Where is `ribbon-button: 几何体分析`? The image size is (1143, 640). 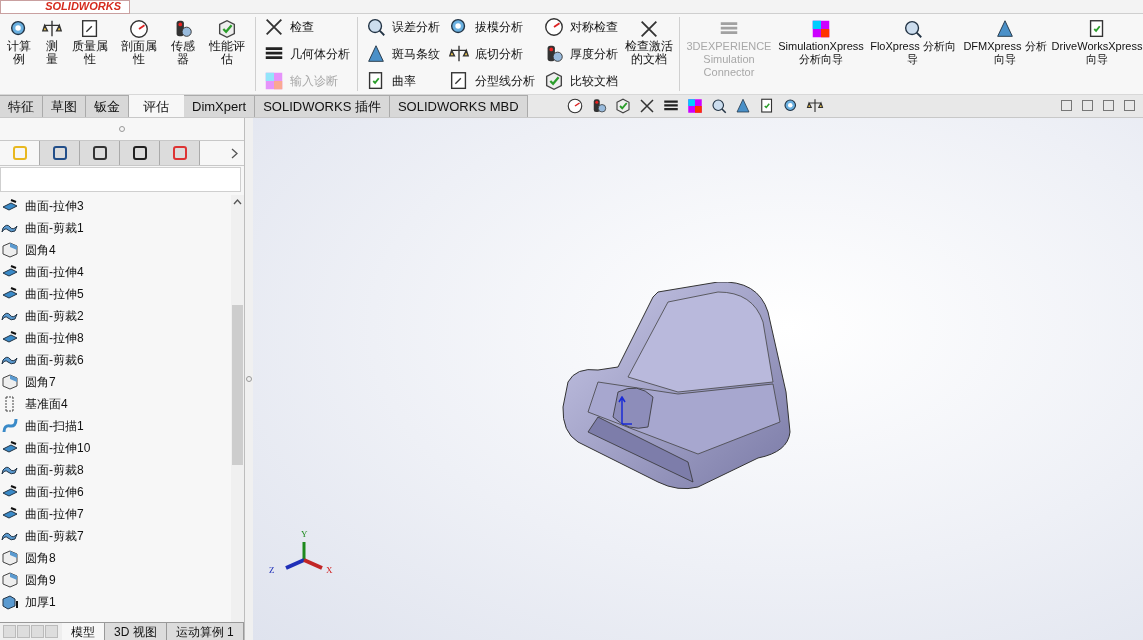 ribbon-button: 几何体分析 is located at coordinates (307, 54).